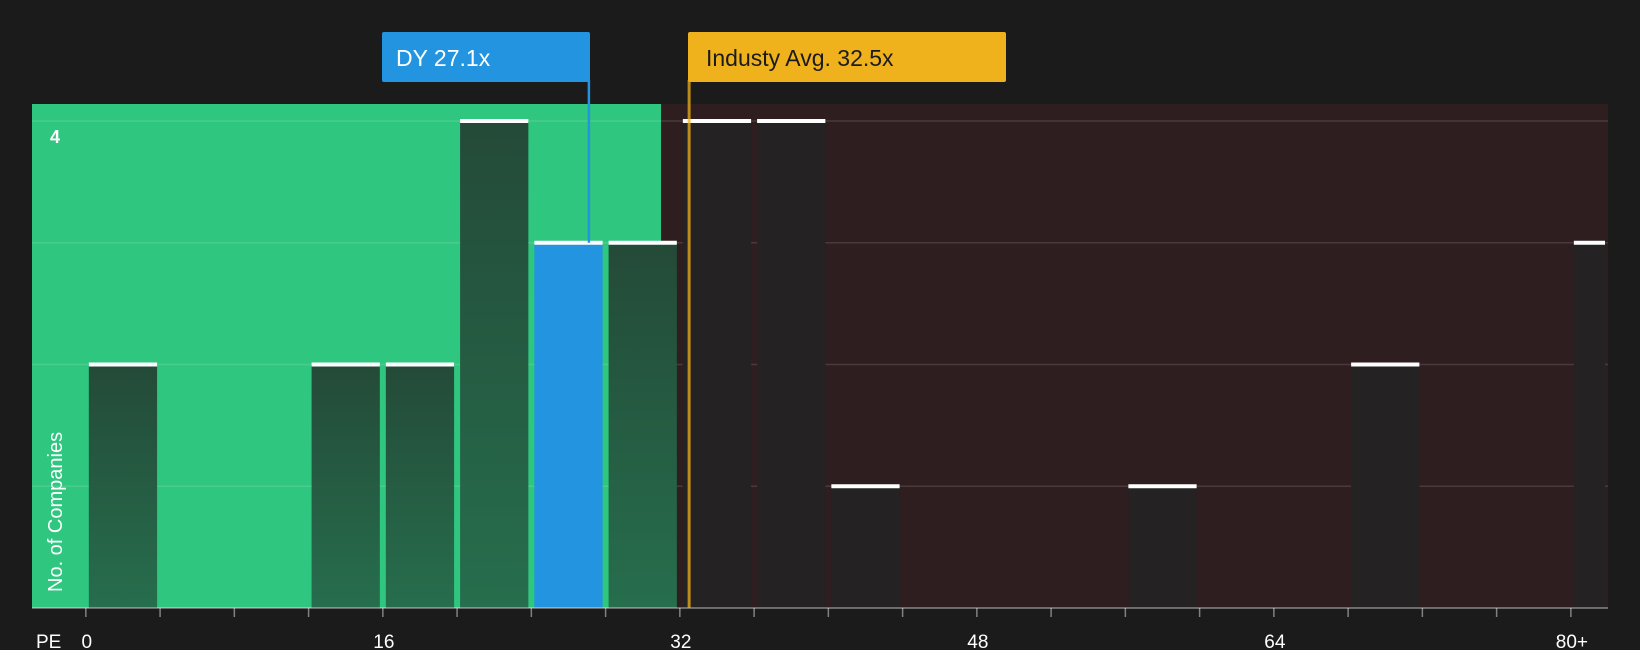  Describe the element at coordinates (48, 641) in the screenshot. I see `x-axis-label: PE` at that location.